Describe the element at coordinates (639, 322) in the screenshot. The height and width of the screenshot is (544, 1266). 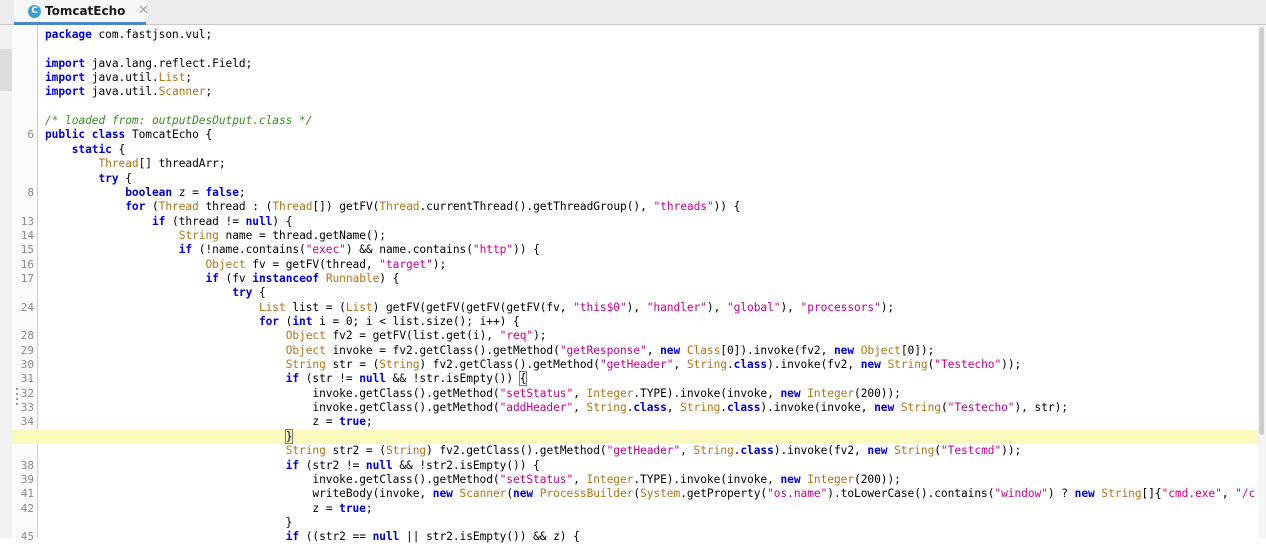
I see `code-line: for (int i = 0; i < list.size(); i++) {` at that location.